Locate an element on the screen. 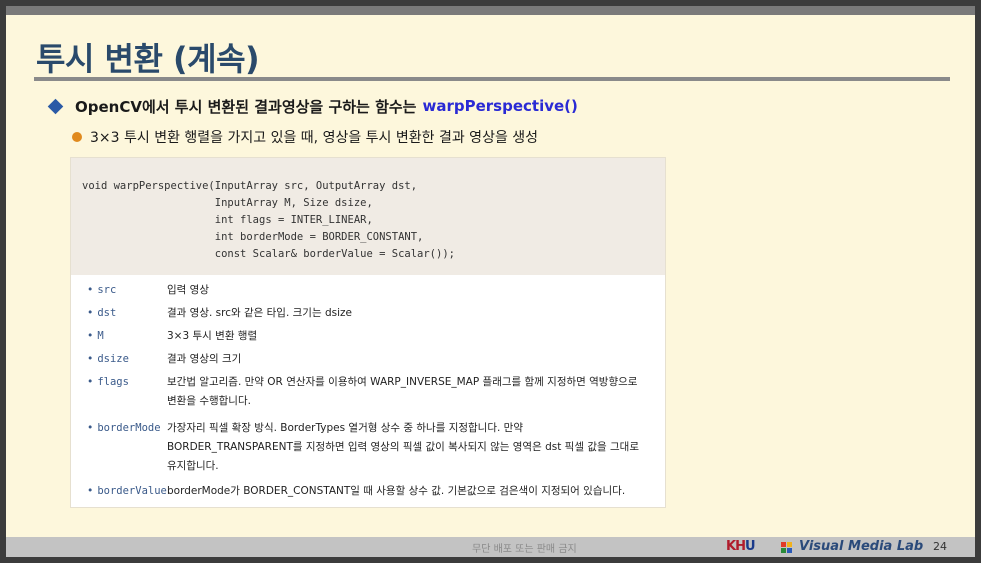  slide-footer: 무단 배포 또는 판매 금지 KHU Visual Media Lab 24 is located at coordinates (490, 547).